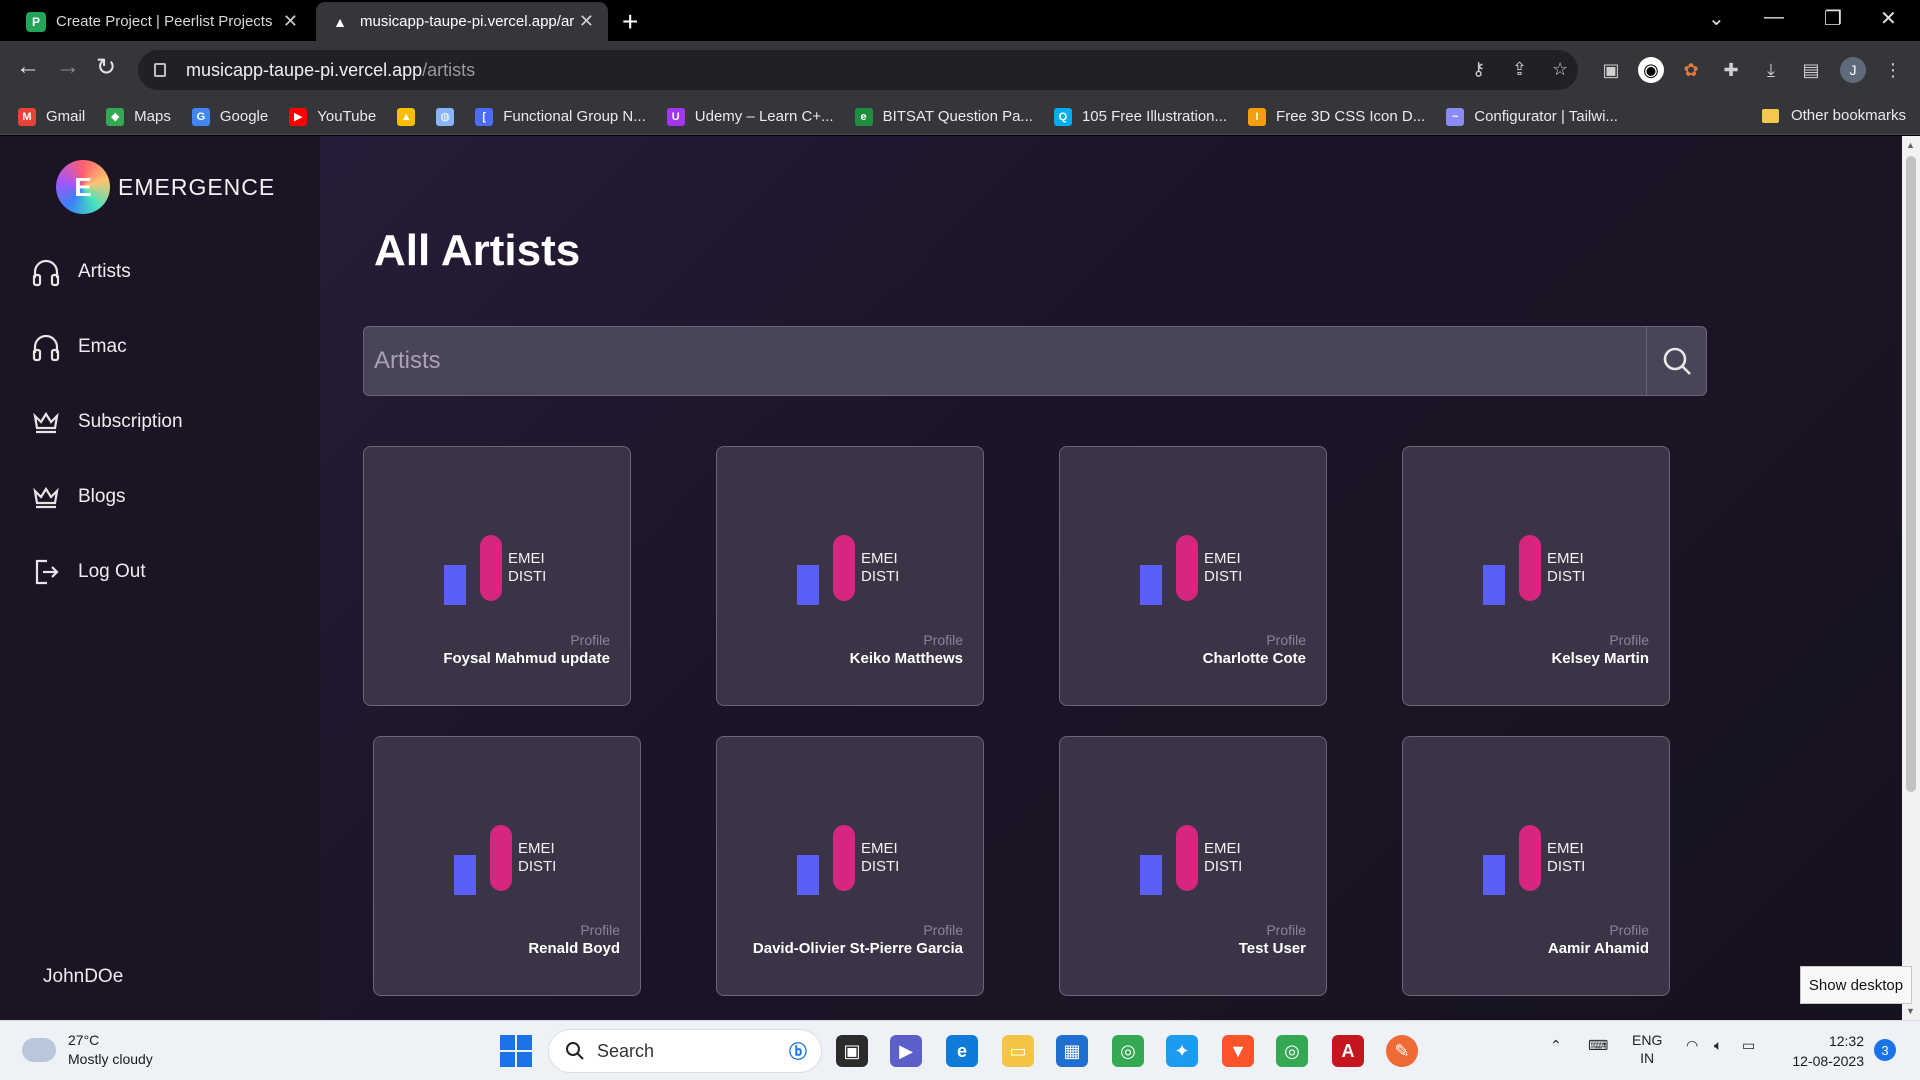 This screenshot has height=1080, width=1920. I want to click on bookmark-favicon-icon: ▶, so click(298, 116).